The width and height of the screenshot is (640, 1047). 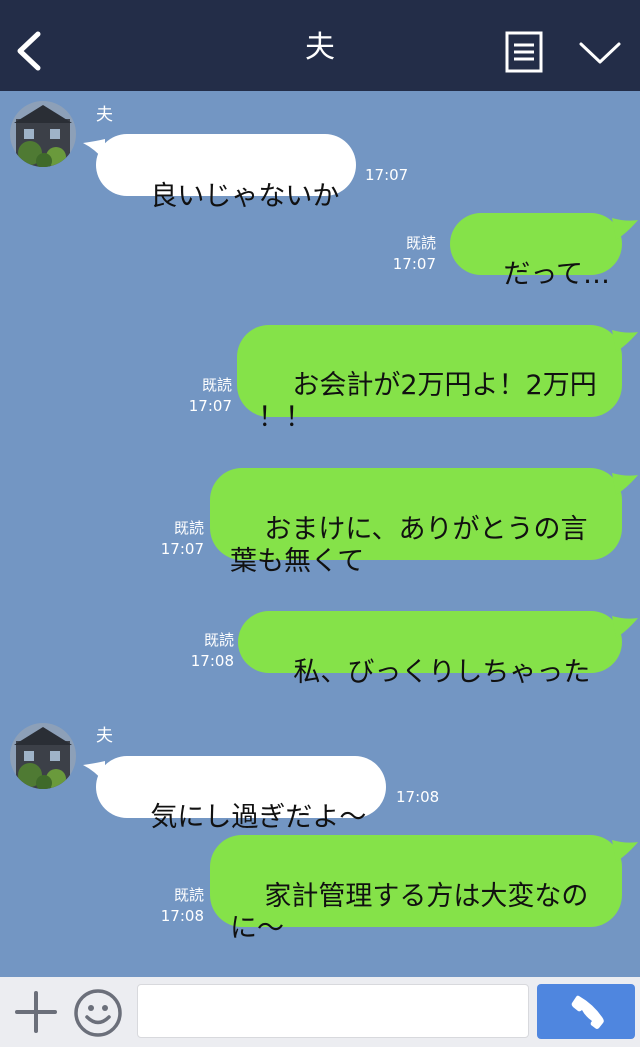 I want to click on message-bubble: 気にし過ぎだよ～, so click(x=241, y=794).